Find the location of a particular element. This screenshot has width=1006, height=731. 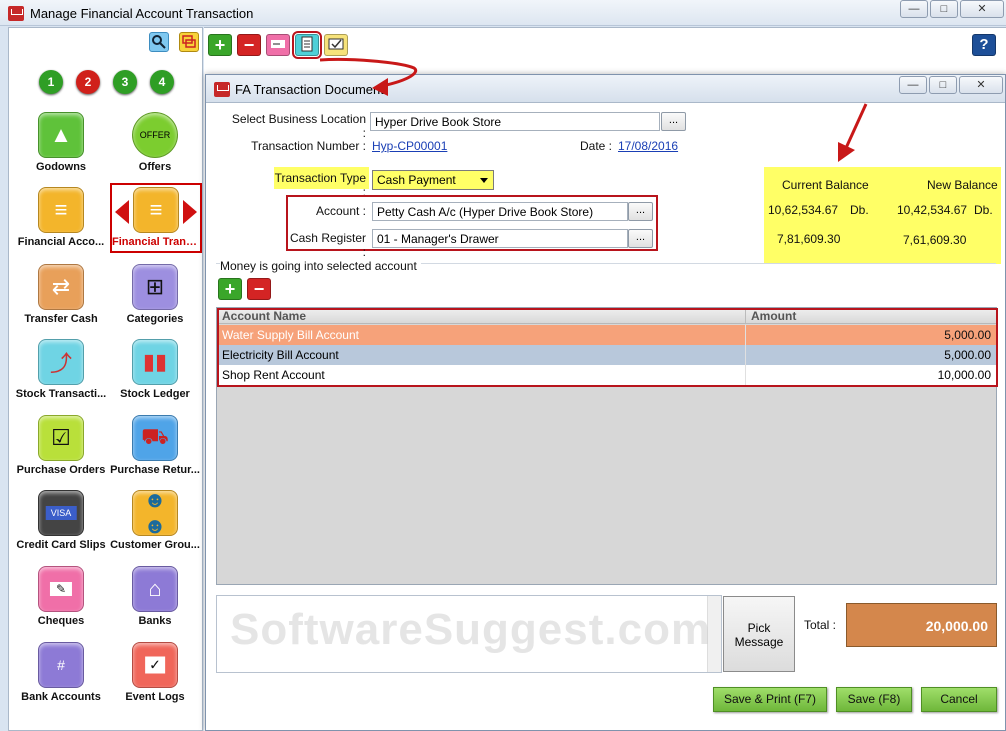

page-1-button: 1 is located at coordinates (51, 82).